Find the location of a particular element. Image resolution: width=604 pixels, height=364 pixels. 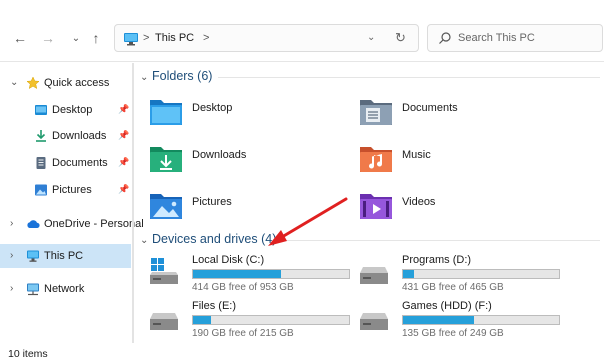

item-count: 10 items is located at coordinates (28, 354).